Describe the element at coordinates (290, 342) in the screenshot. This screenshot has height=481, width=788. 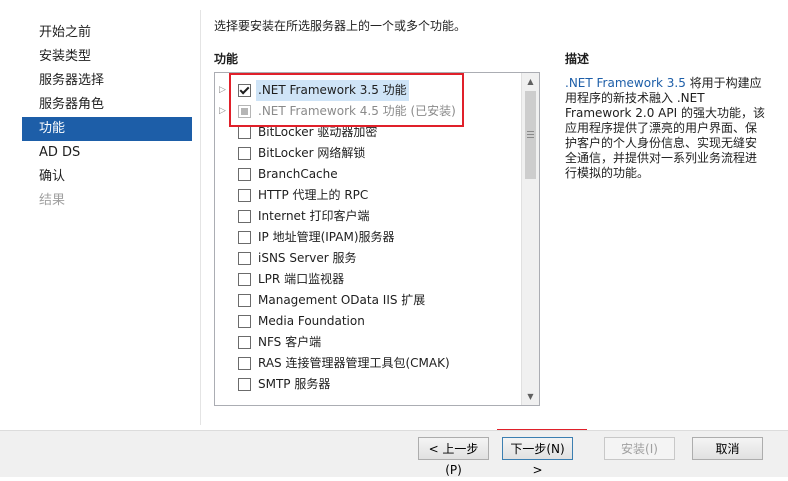
I see `feature-label: NFS 客户端` at that location.